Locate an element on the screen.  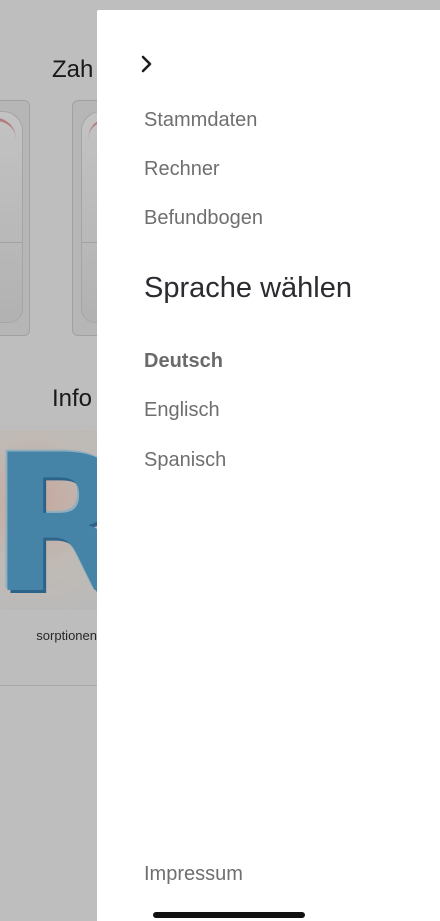
menu-item-rechner: Rechner is located at coordinates (182, 169).